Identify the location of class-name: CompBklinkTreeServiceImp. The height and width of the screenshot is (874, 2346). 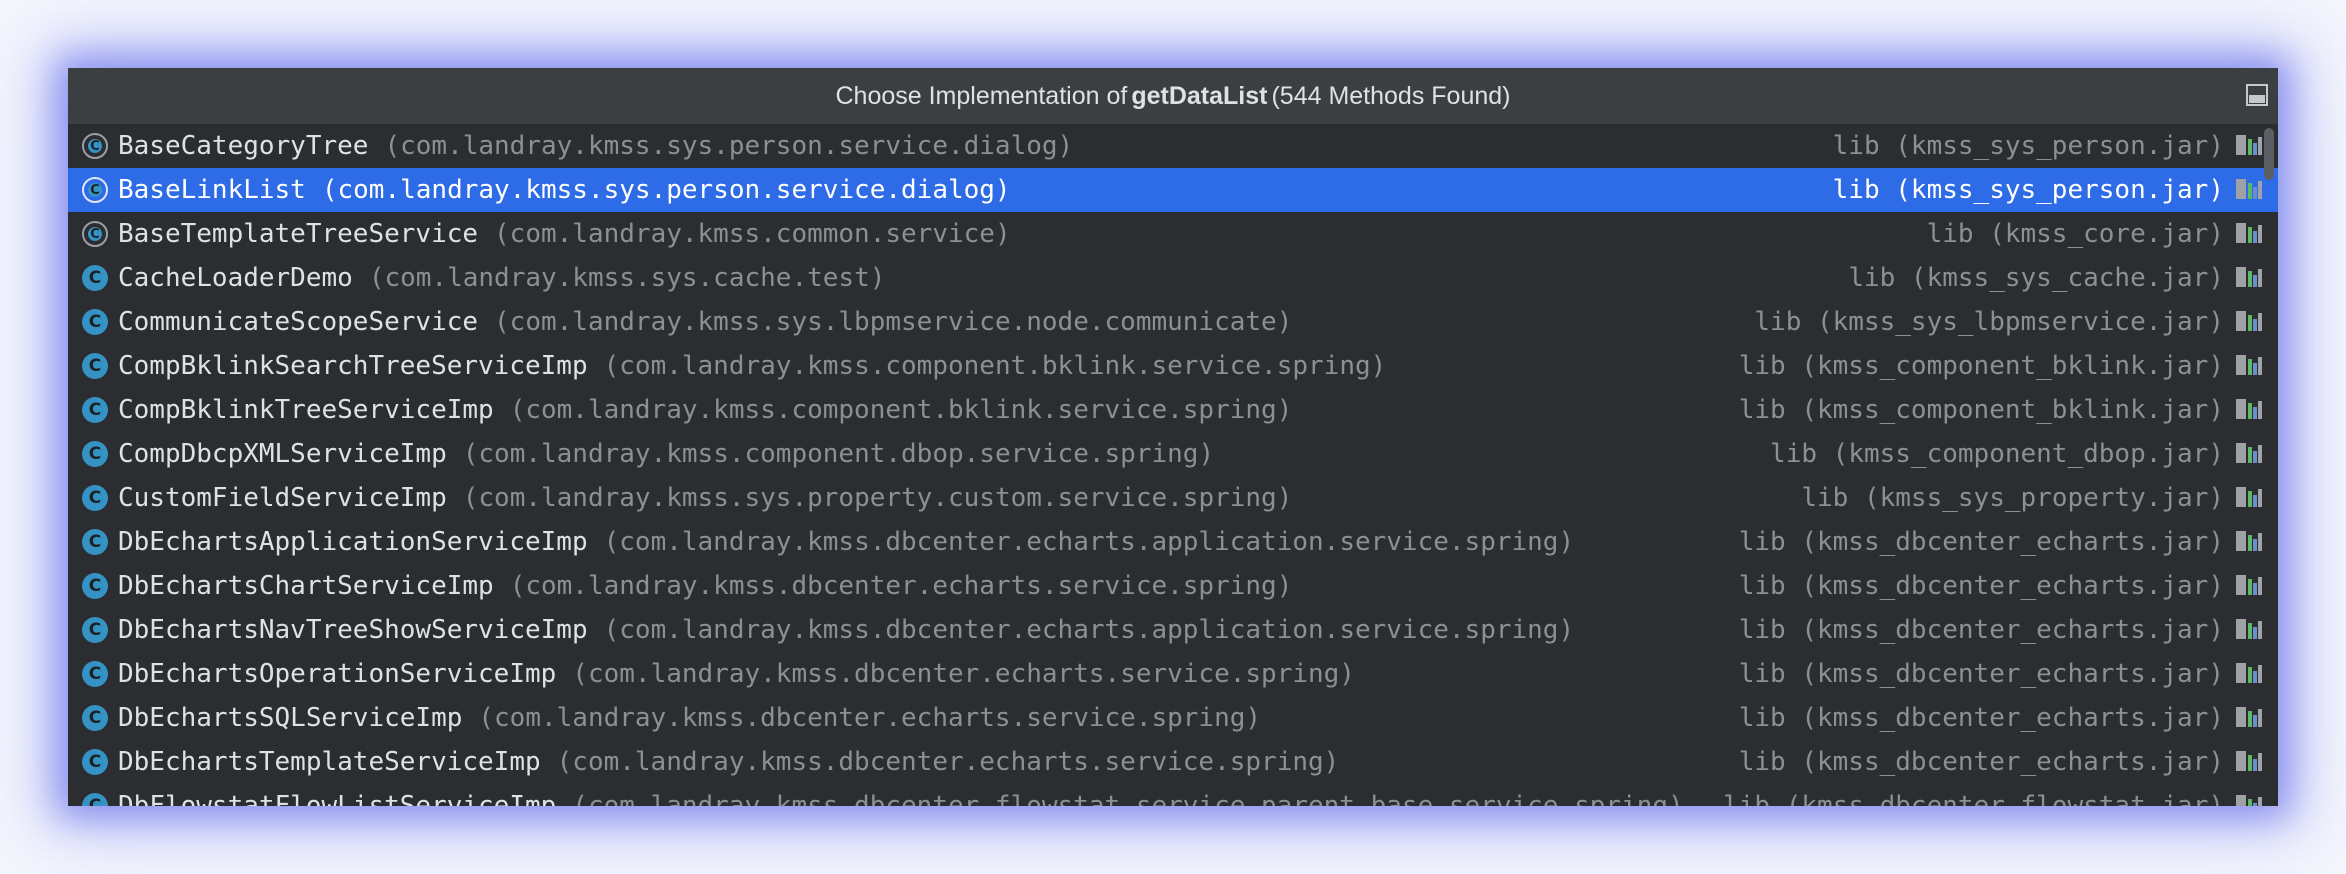
(306, 410).